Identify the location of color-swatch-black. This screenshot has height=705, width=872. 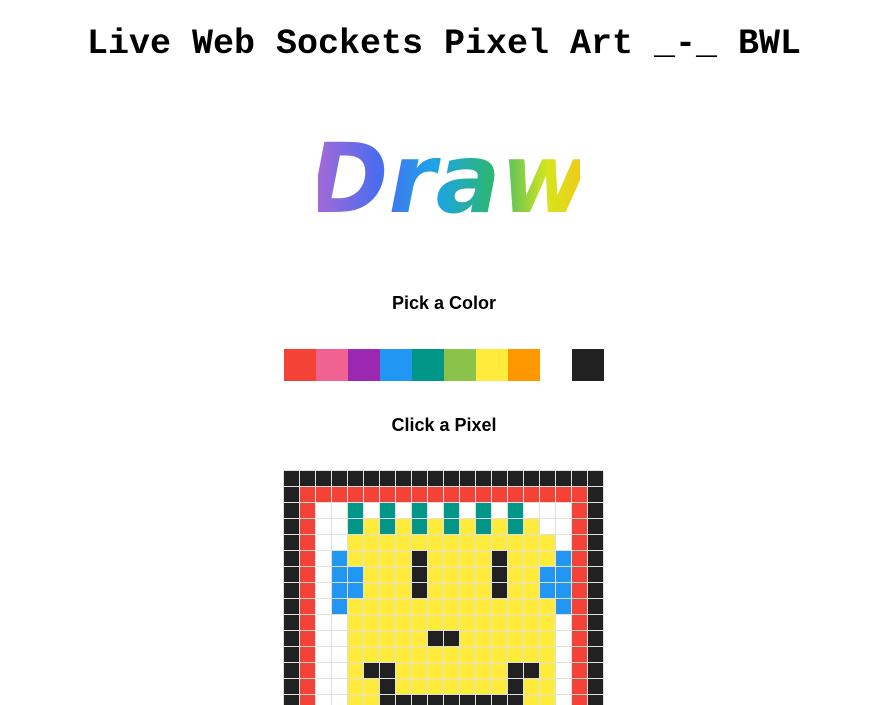
(588, 365).